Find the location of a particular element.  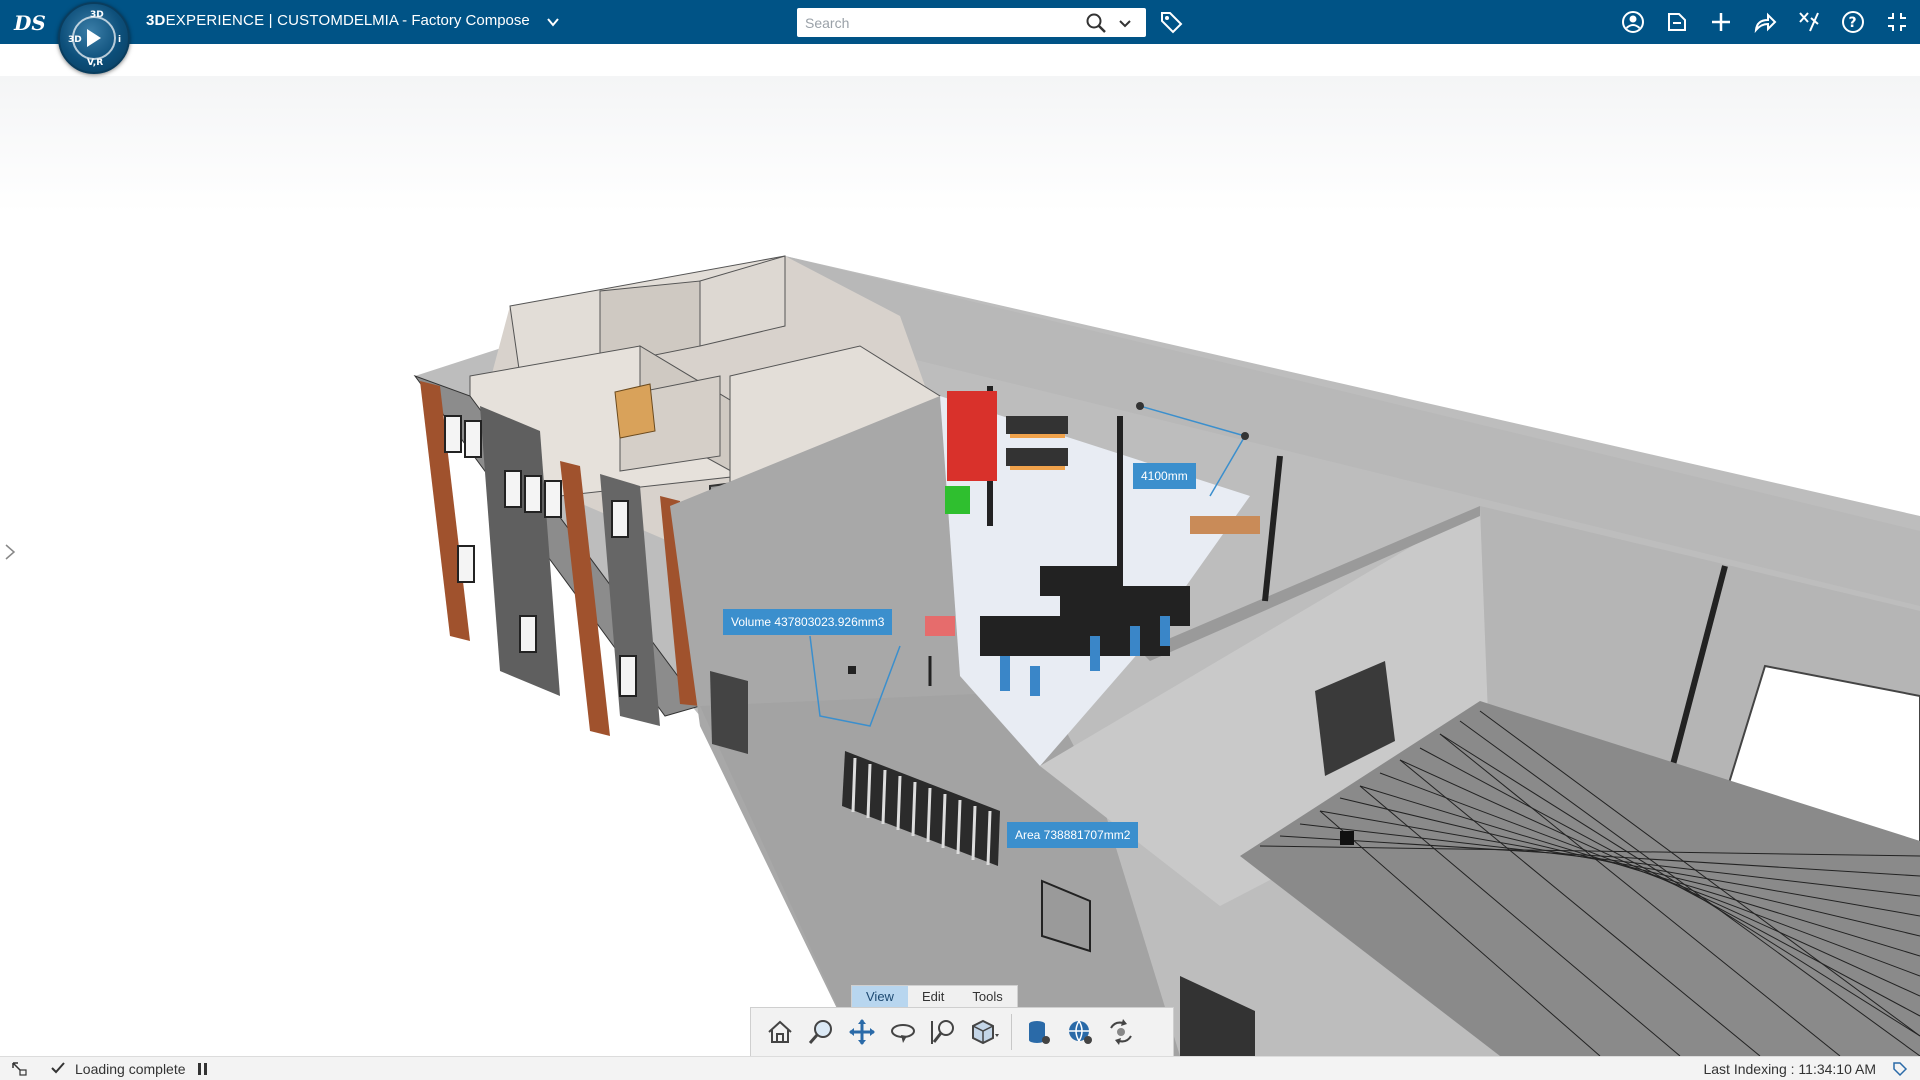

ds-logo-icon: DS is located at coordinates (28, 22).